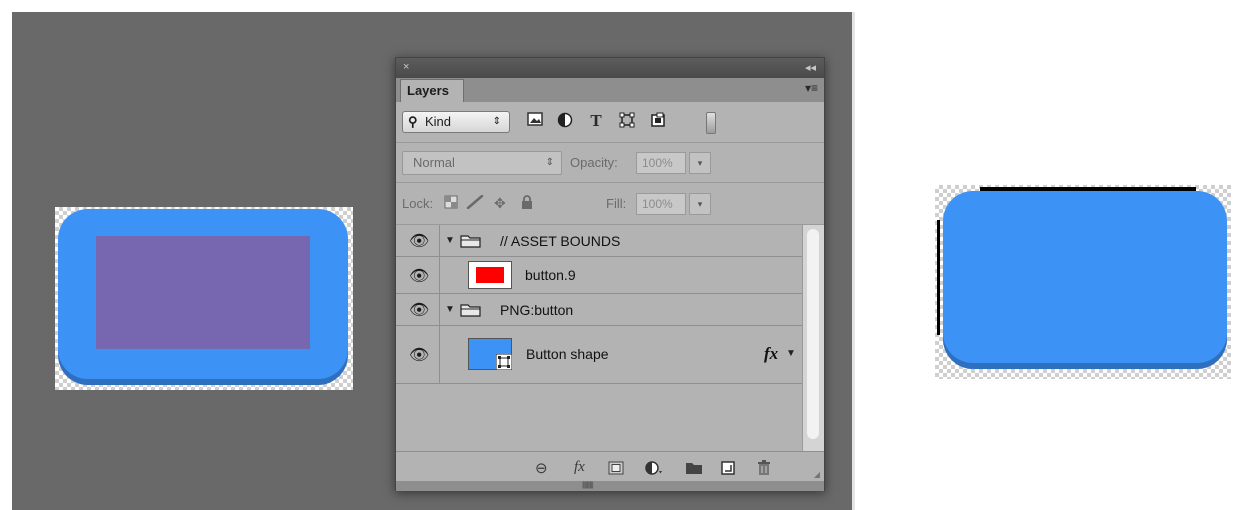 Image resolution: width=1244 pixels, height=510 pixels. Describe the element at coordinates (610, 68) in the screenshot. I see `panel-titlebar: × ◂◂` at that location.